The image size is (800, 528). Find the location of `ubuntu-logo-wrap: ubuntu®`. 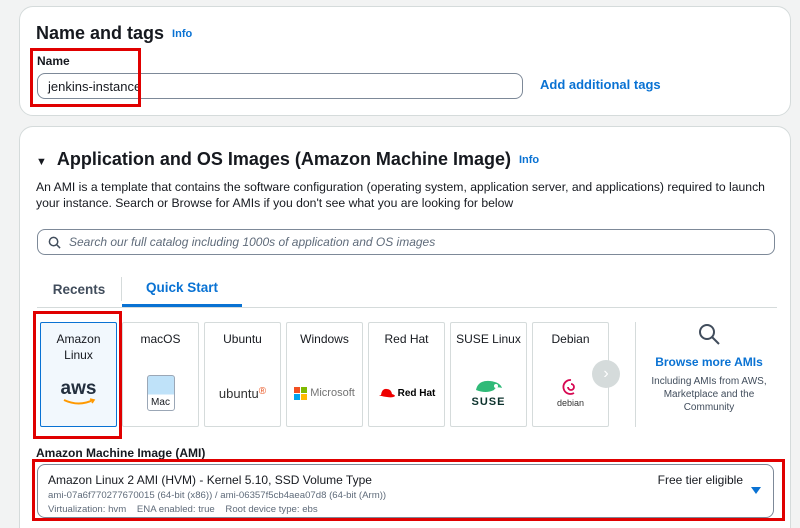

ubuntu-logo-wrap: ubuntu® is located at coordinates (242, 393).